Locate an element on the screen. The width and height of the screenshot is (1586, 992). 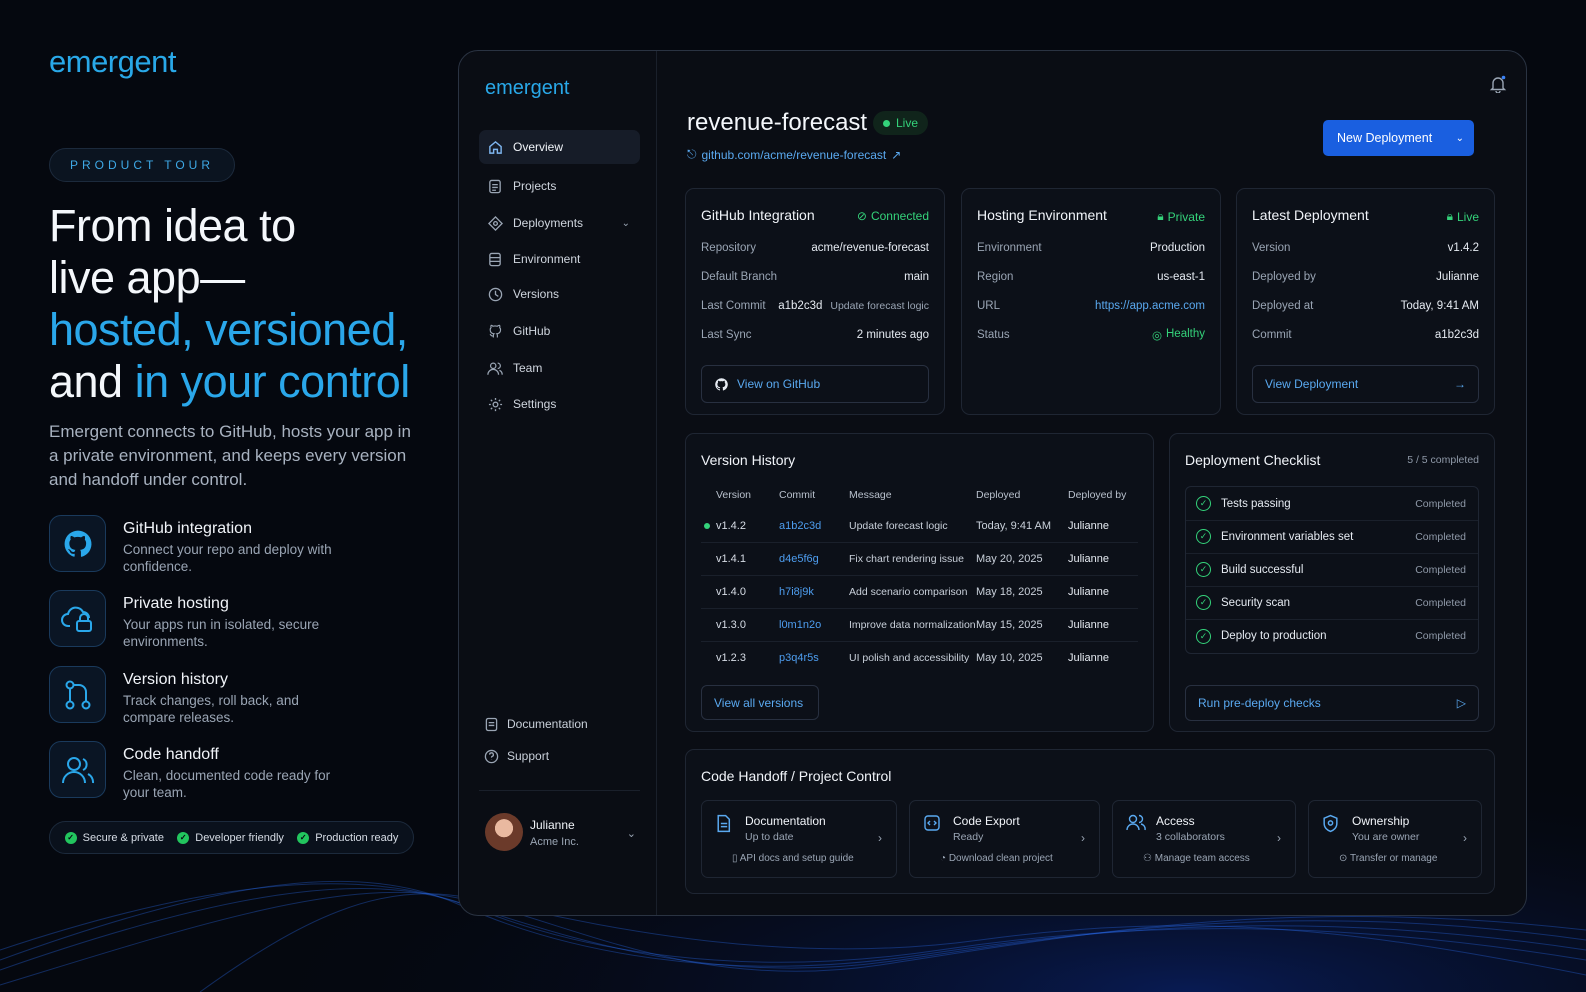
hero-line-4: and in your control is located at coordinates (249, 382).